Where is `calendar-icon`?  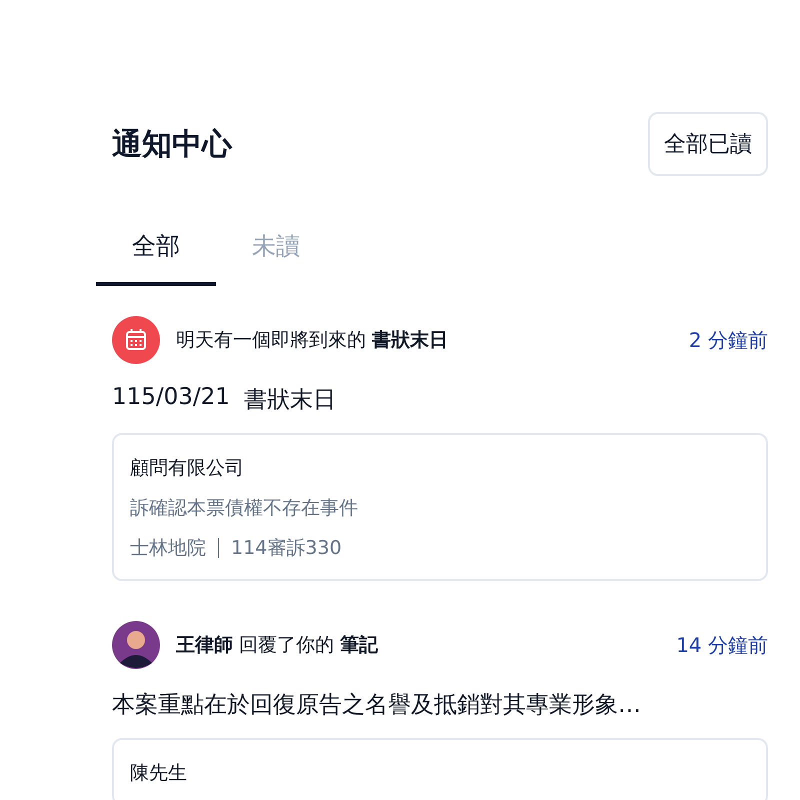
calendar-icon is located at coordinates (136, 340).